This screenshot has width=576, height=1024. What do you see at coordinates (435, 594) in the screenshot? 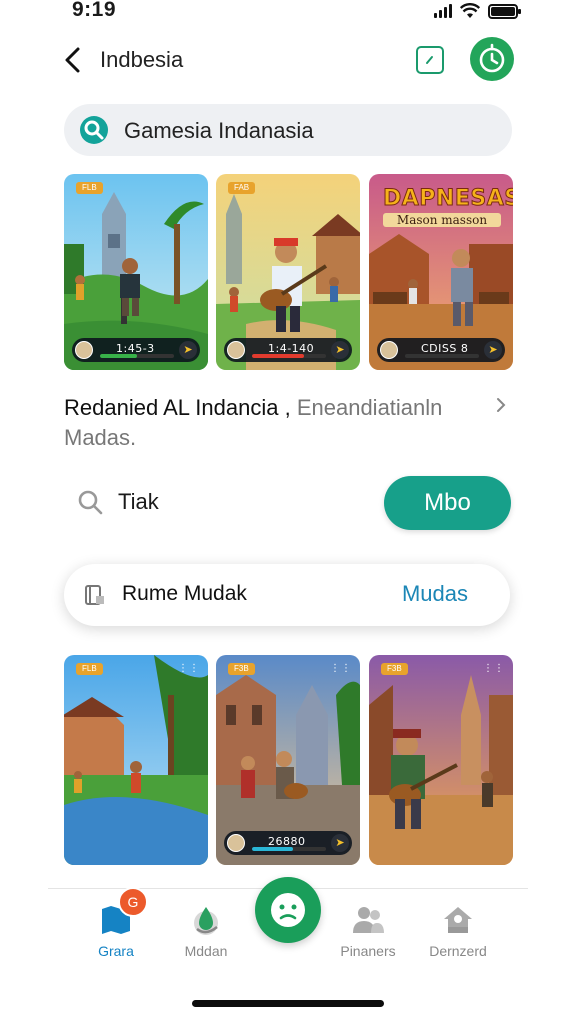
I see `pill-link: Mudas` at bounding box center [435, 594].